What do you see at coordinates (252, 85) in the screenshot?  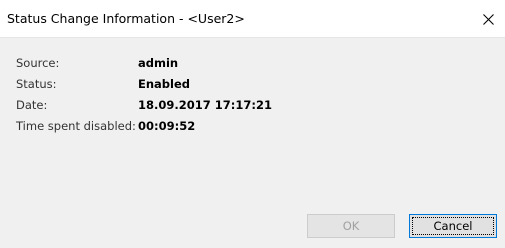 I see `status-row: Status: Enabled` at bounding box center [252, 85].